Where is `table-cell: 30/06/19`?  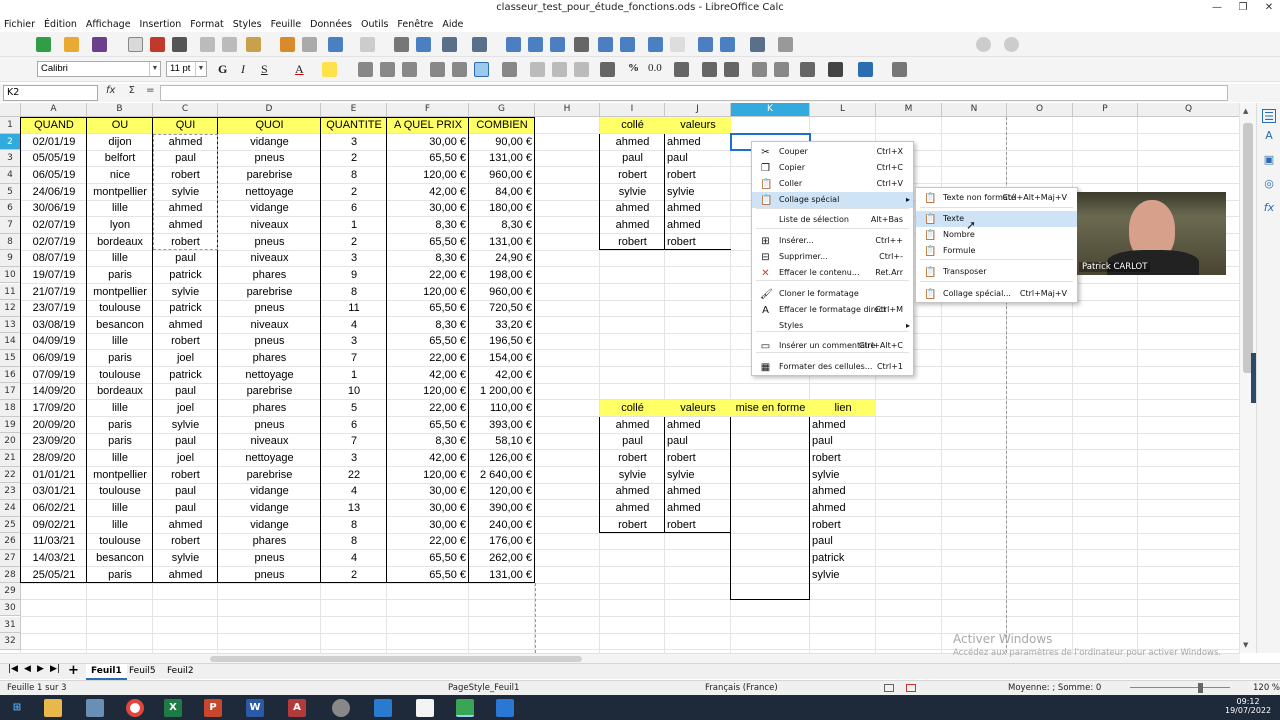 table-cell: 30/06/19 is located at coordinates (54, 208).